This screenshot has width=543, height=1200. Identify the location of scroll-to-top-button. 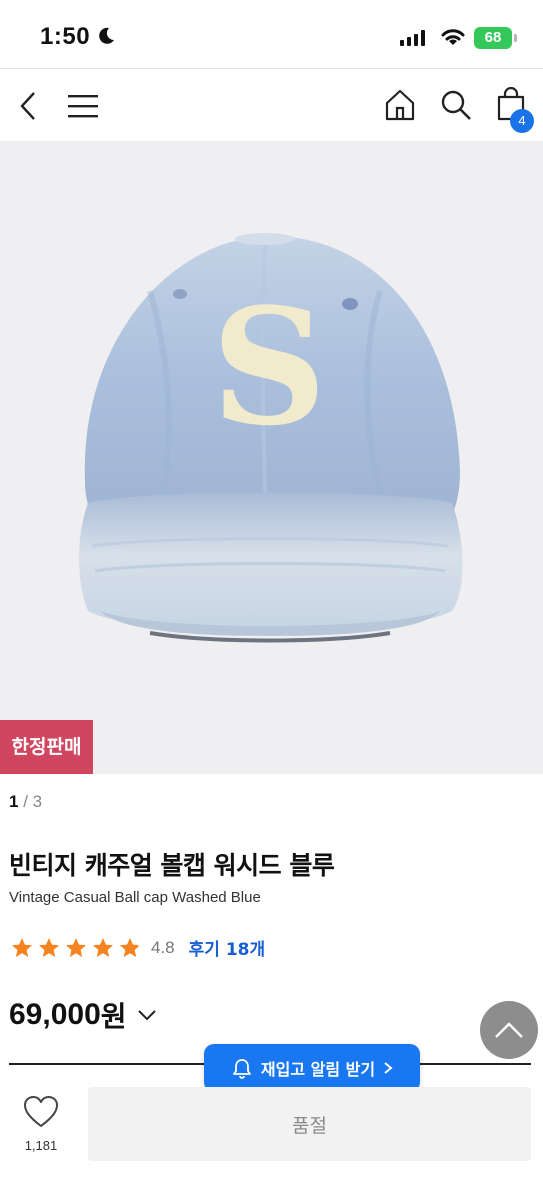
(509, 1030).